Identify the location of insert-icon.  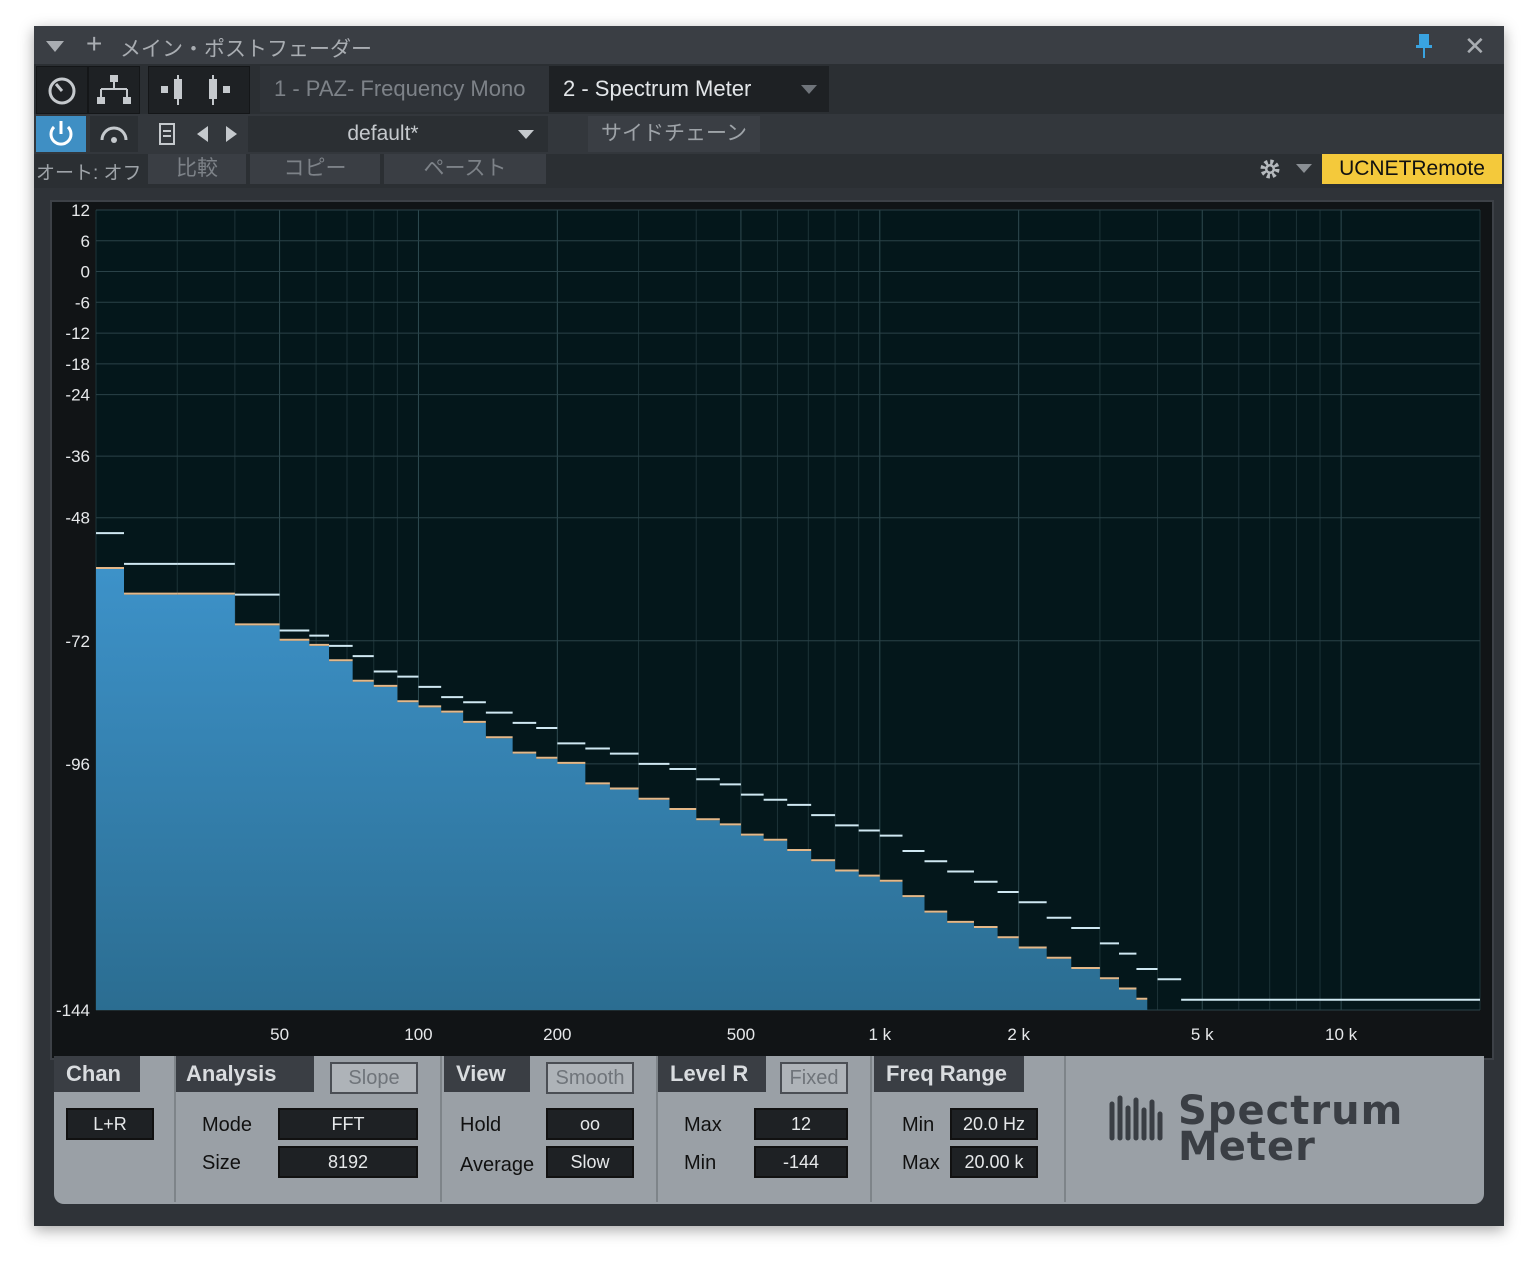
(195, 90).